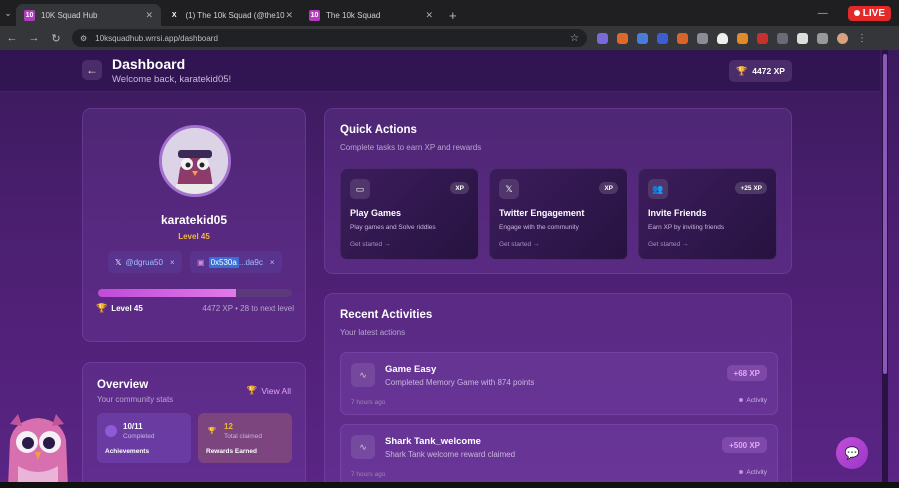 Image resolution: width=899 pixels, height=488 pixels. Describe the element at coordinates (127, 451) in the screenshot. I see `stat-name: Achievements` at that location.